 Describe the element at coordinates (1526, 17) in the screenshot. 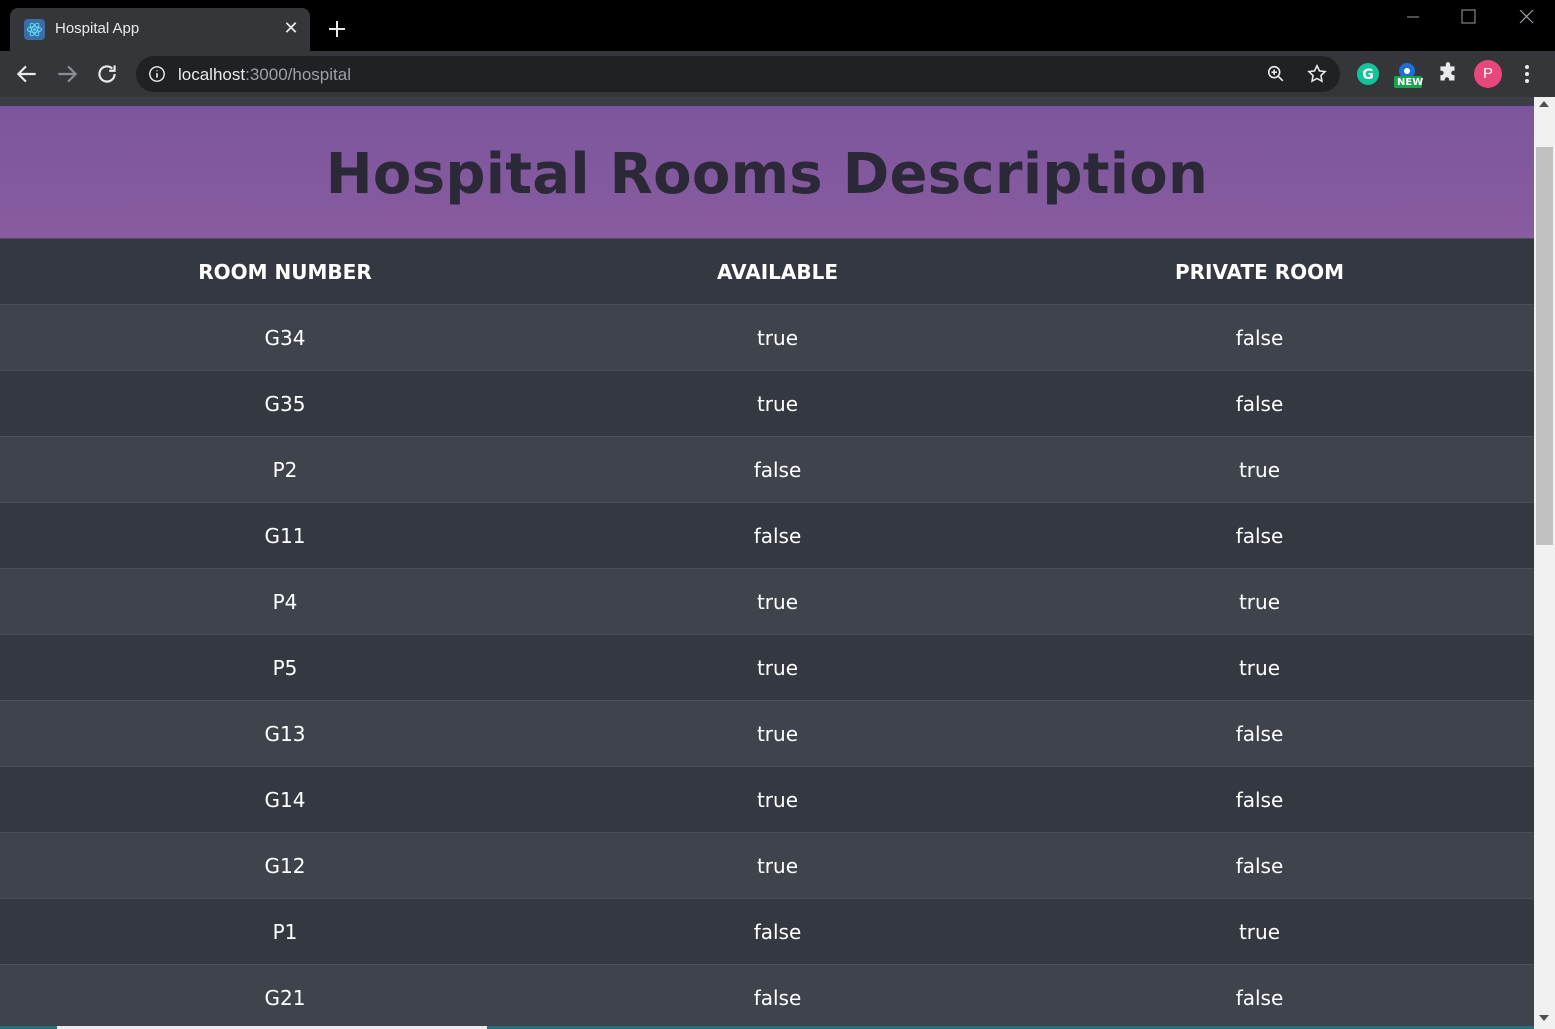

I see `window-close-icon` at that location.